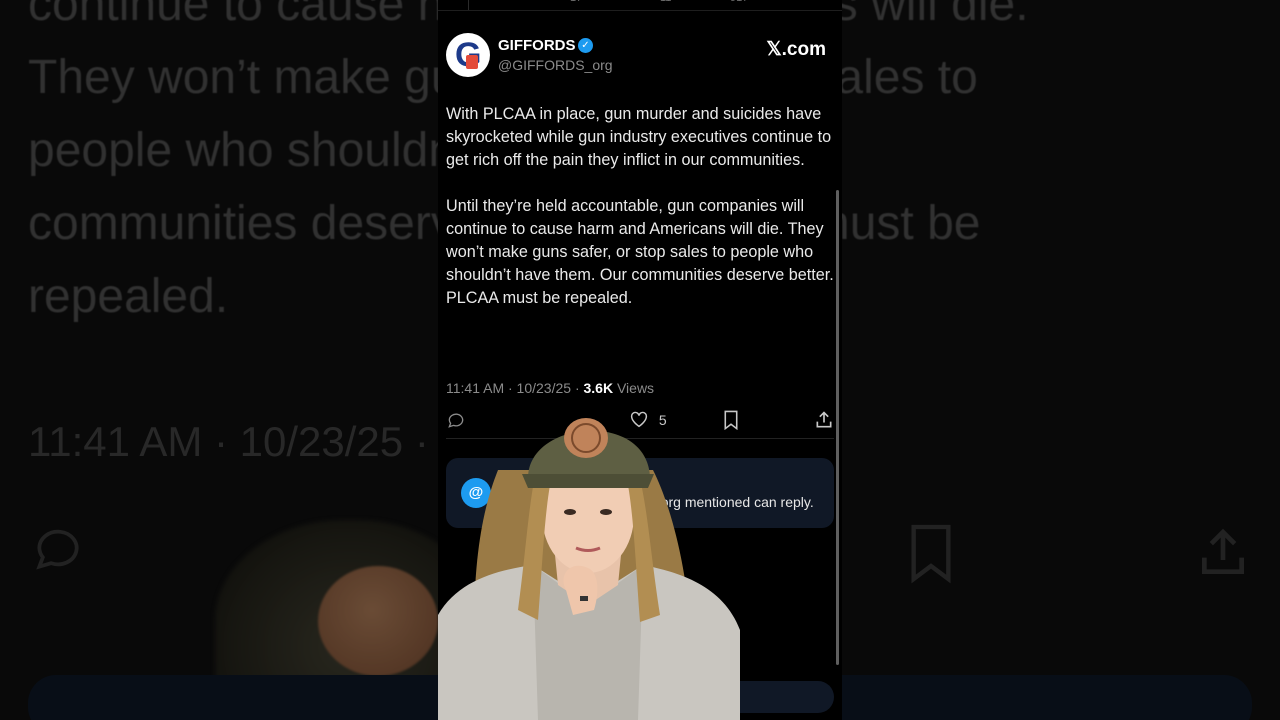  Describe the element at coordinates (796, 49) in the screenshot. I see `x-brand: 𝕏.com` at that location.